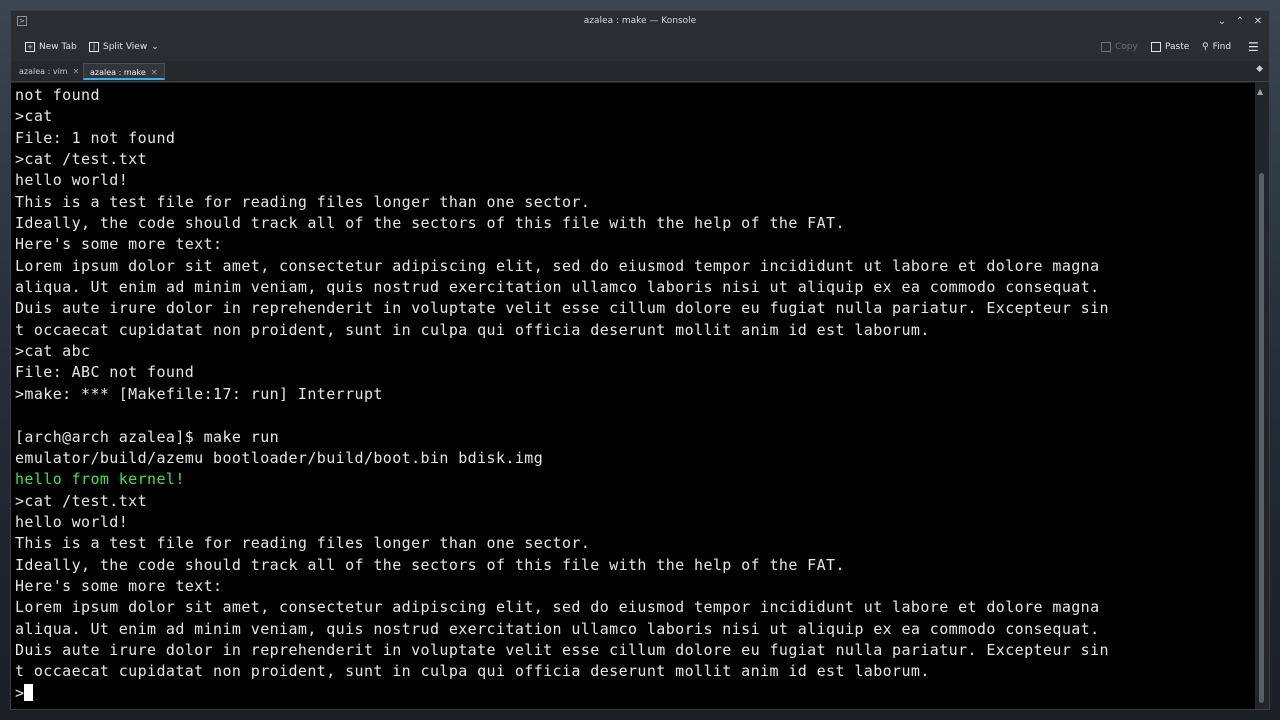 This screenshot has width=1280, height=720. I want to click on scrollbar: ▲, so click(1262, 396).